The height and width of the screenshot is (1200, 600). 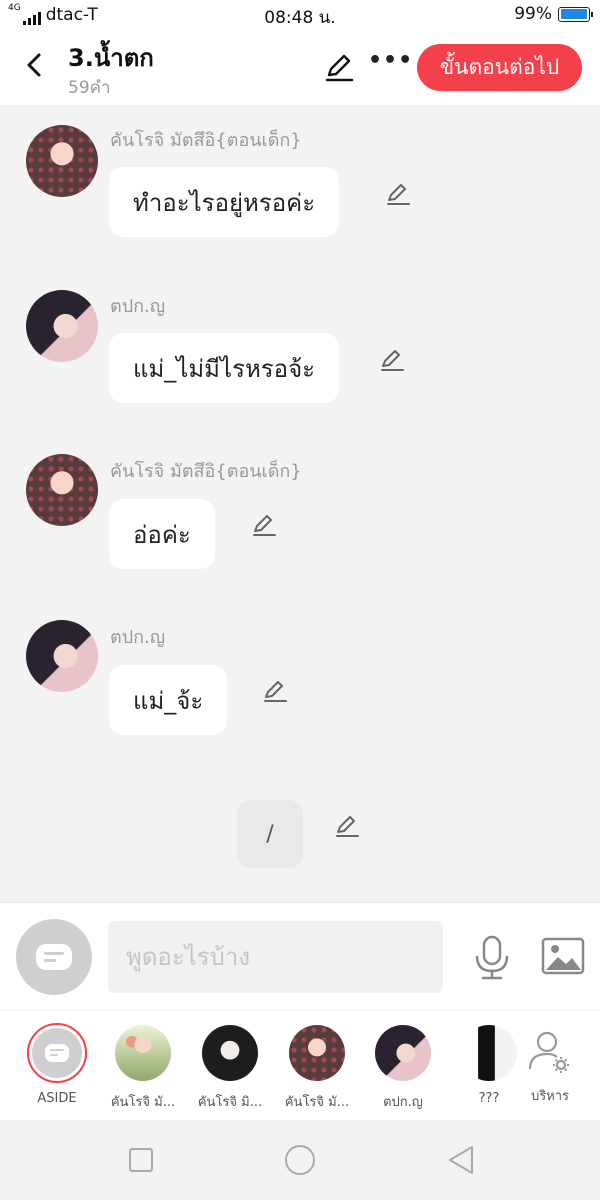 What do you see at coordinates (461, 1160) in the screenshot?
I see `back-icon` at bounding box center [461, 1160].